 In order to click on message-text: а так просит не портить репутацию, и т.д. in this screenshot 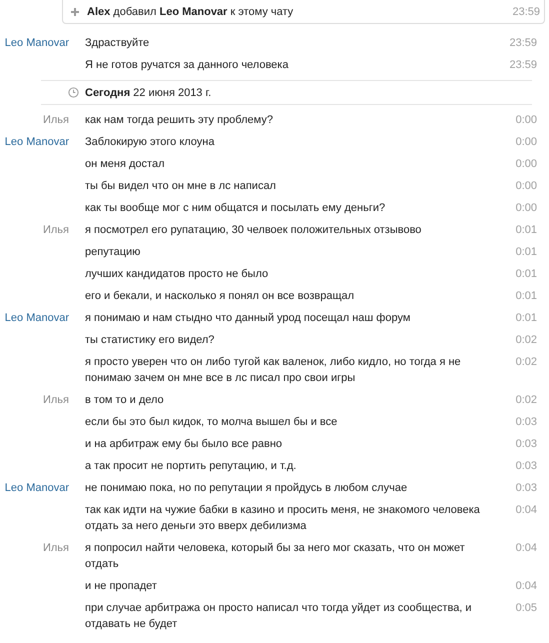, I will do `click(191, 466)`.